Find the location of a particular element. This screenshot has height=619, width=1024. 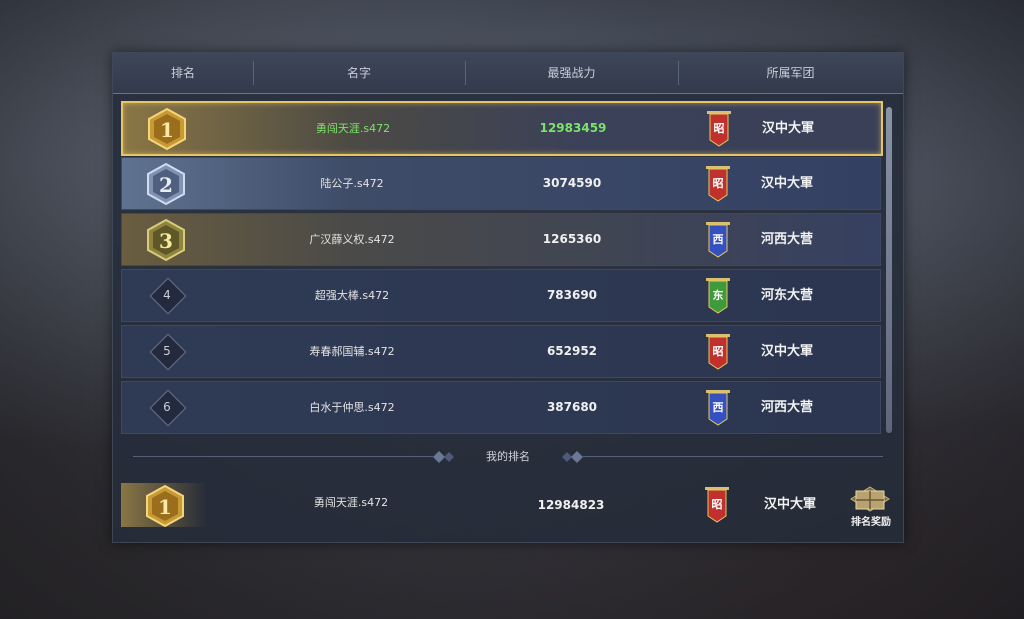

rank-number: 2 is located at coordinates (166, 185).